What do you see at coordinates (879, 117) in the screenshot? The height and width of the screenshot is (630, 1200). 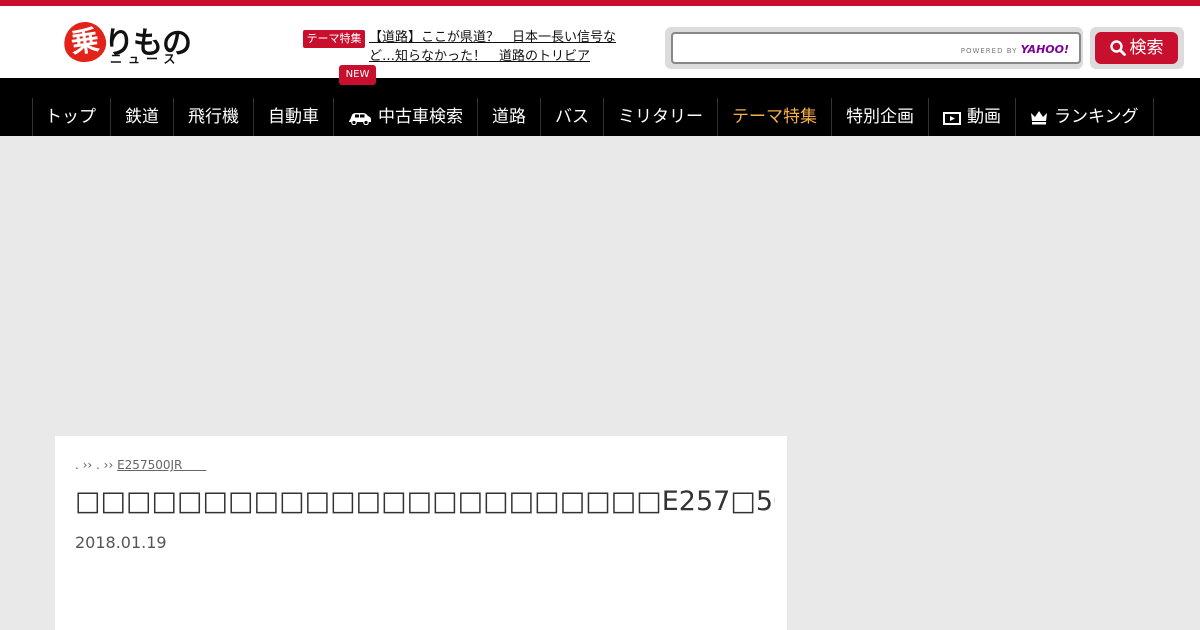 I see `nav-item-special-project: 特別企画` at bounding box center [879, 117].